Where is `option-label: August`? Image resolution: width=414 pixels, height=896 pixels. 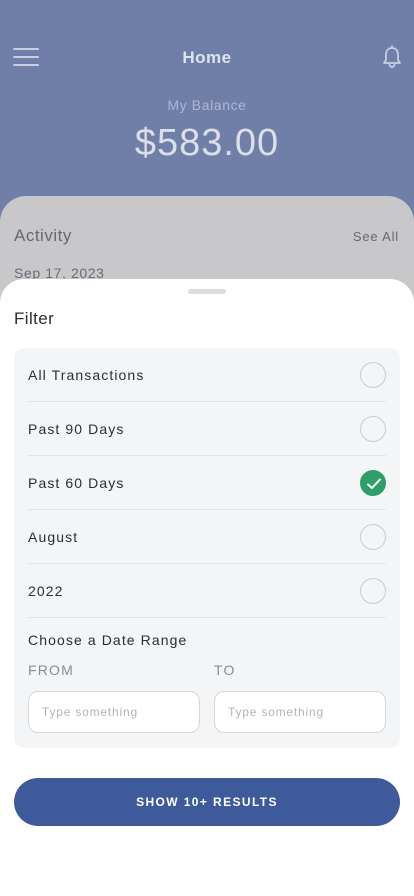
option-label: August is located at coordinates (53, 537).